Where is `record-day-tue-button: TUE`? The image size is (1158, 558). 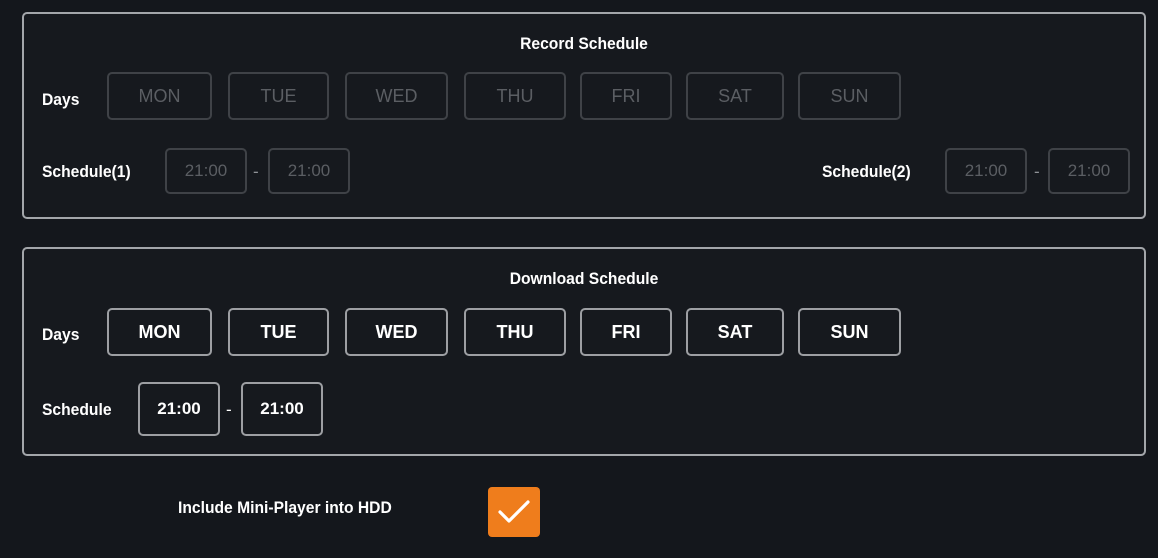 record-day-tue-button: TUE is located at coordinates (278, 96).